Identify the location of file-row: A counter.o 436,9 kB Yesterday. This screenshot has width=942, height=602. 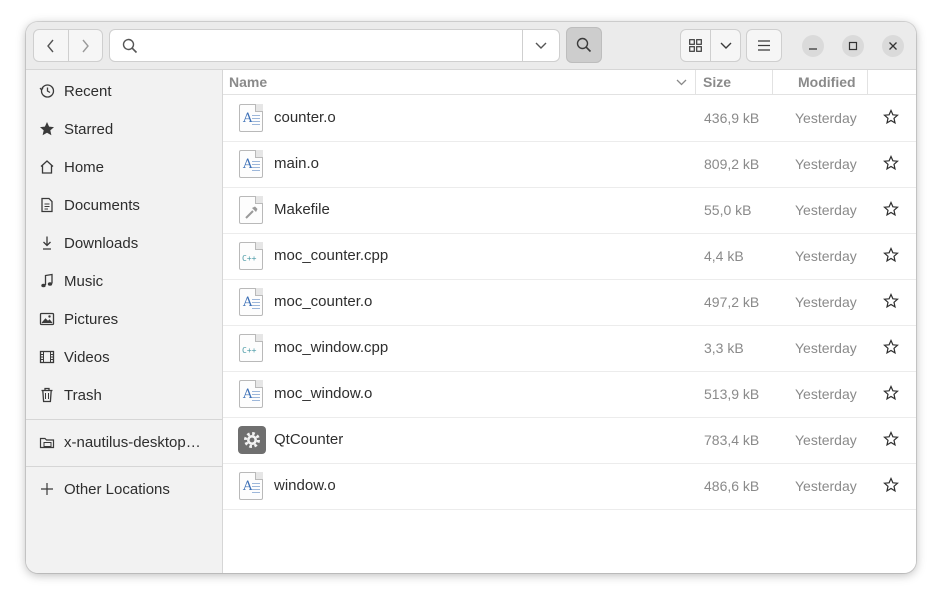
(569, 118).